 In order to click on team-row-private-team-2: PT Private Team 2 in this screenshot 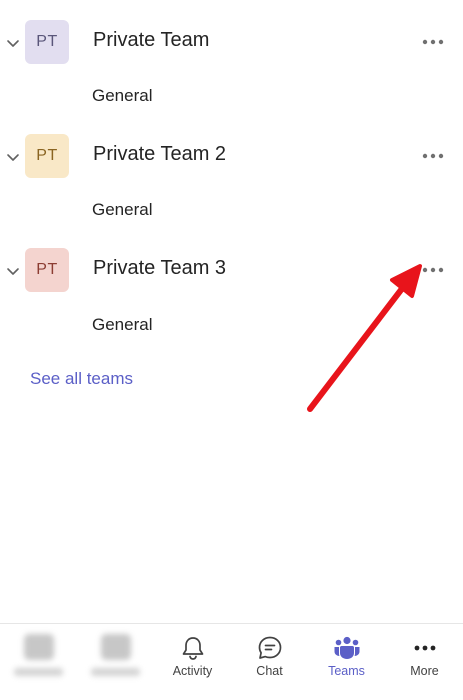, I will do `click(231, 159)`.